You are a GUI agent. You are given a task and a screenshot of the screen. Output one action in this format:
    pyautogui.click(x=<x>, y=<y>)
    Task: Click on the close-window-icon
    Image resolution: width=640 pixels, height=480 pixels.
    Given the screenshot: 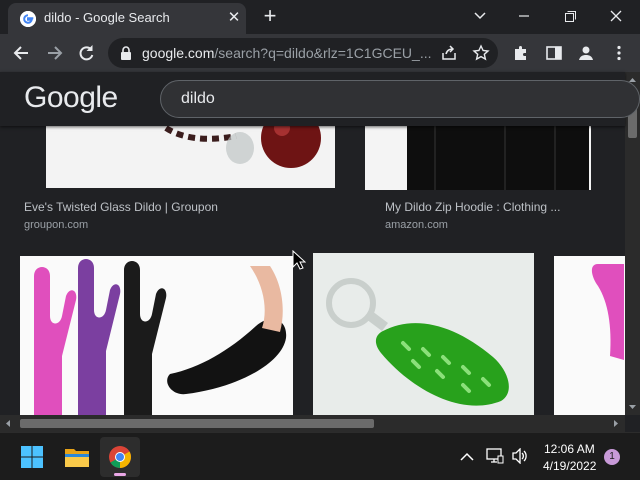 What is the action you would take?
    pyautogui.click(x=616, y=16)
    